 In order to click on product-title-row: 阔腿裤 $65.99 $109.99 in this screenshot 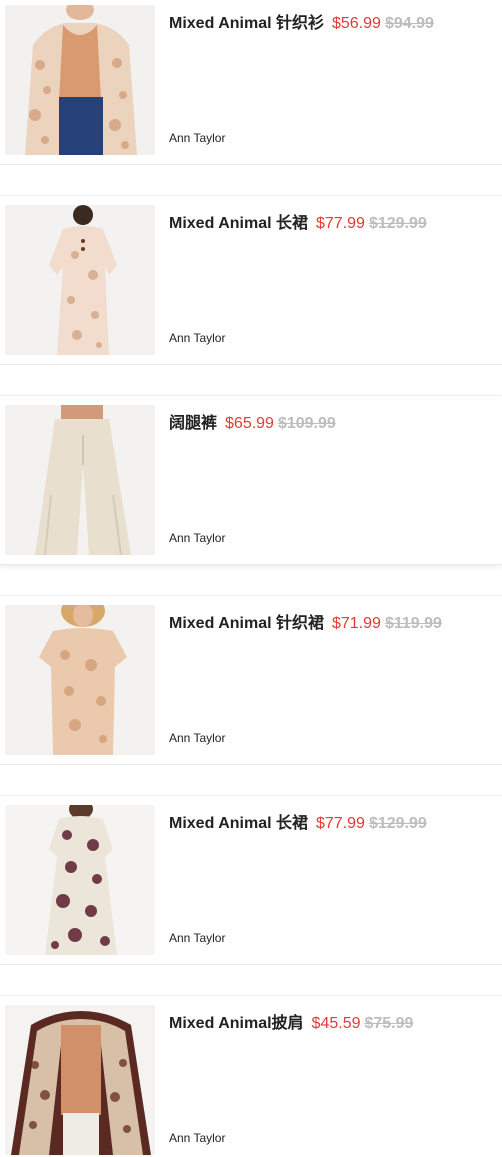, I will do `click(331, 424)`.